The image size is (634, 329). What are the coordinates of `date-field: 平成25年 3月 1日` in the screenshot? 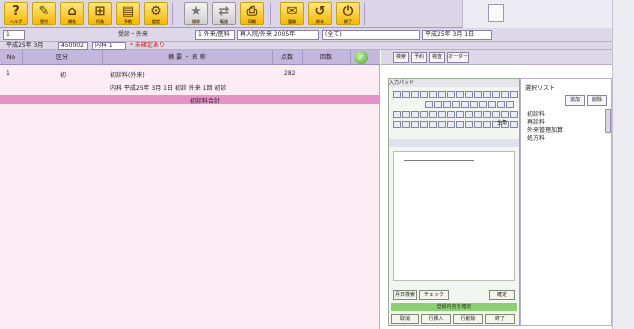 It's located at (457, 35).